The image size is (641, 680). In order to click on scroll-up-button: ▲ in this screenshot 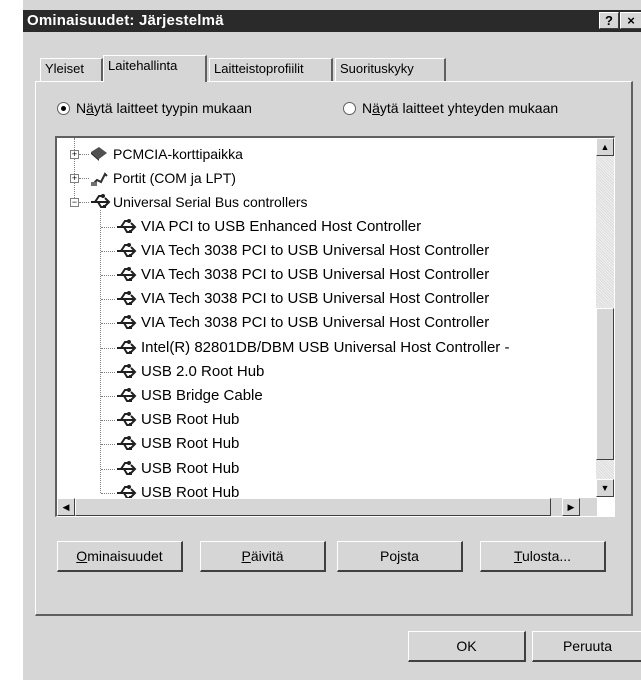, I will do `click(605, 147)`.